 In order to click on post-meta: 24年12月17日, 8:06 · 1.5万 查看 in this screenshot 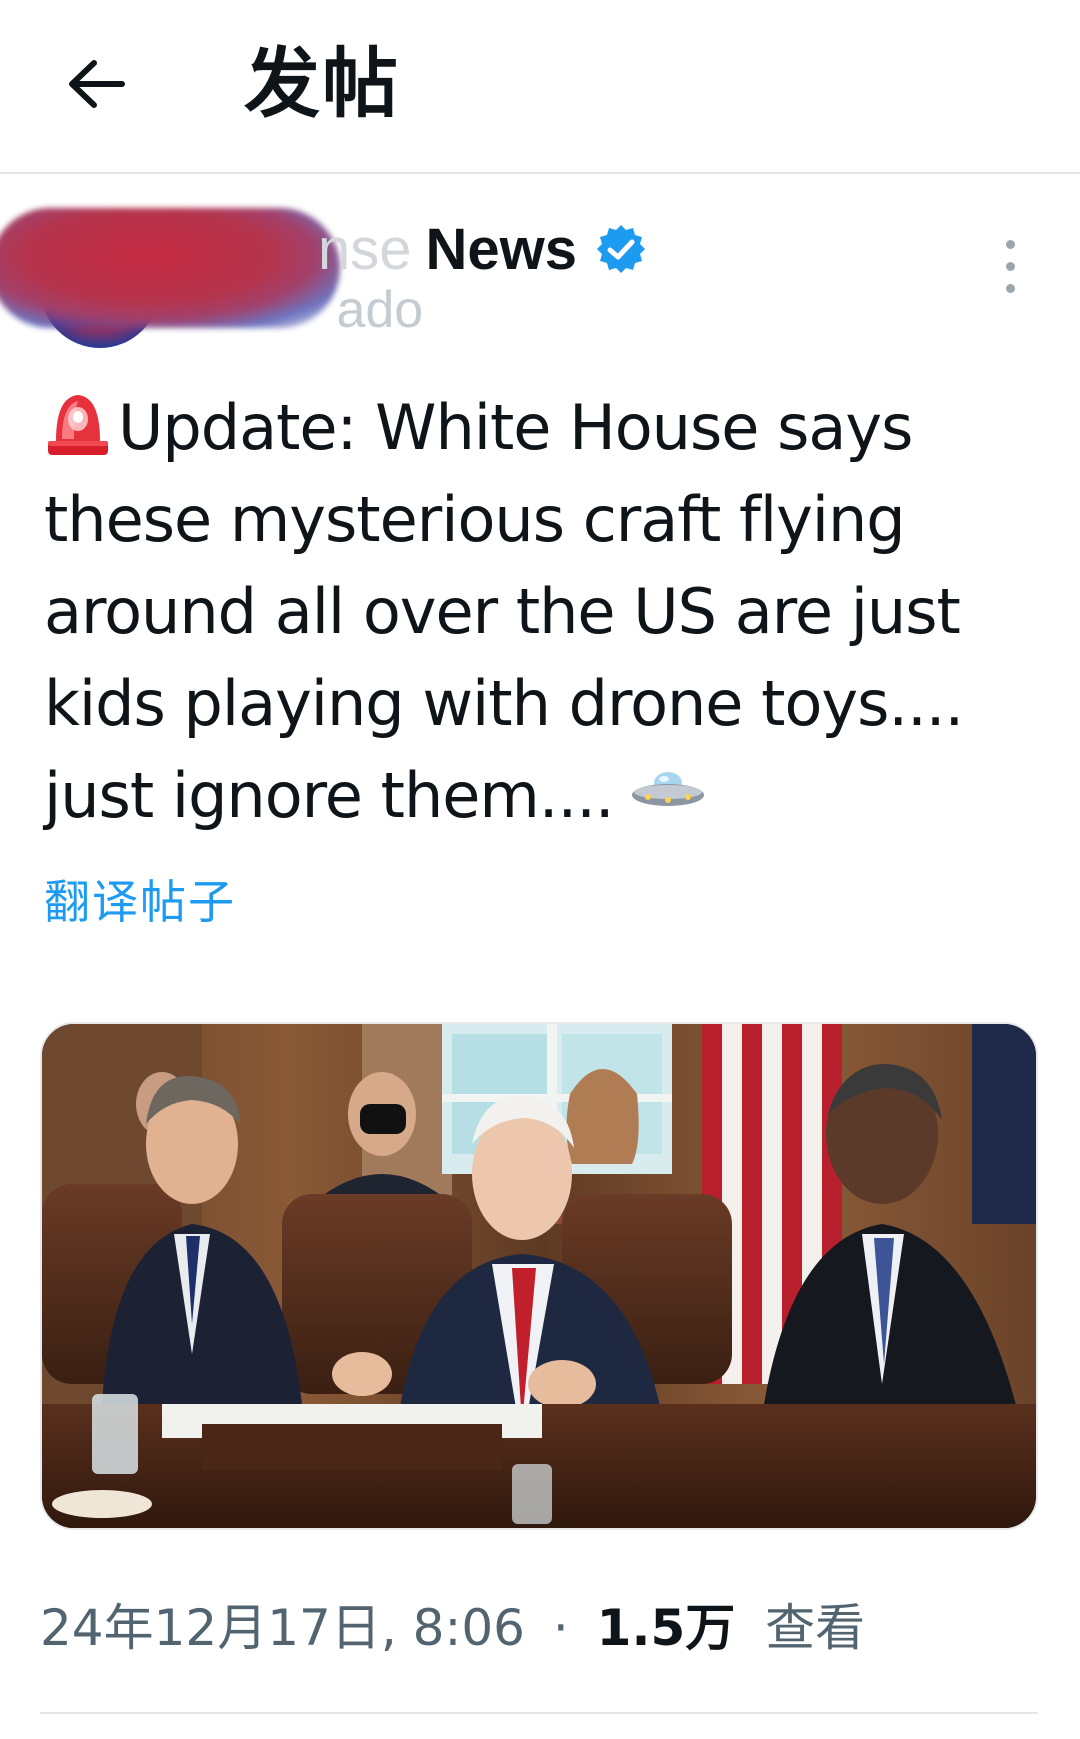, I will do `click(452, 1628)`.